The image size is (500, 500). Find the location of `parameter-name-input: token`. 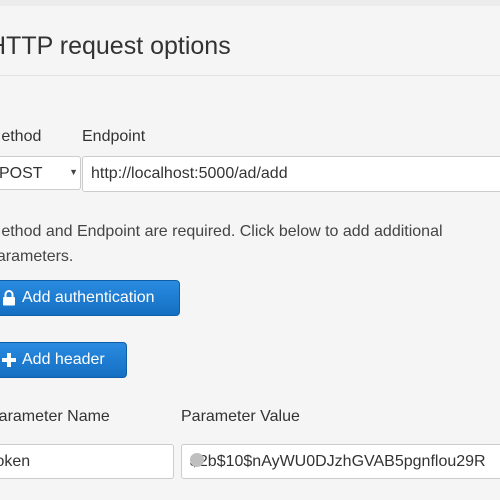

parameter-name-input: token is located at coordinates (87, 461).